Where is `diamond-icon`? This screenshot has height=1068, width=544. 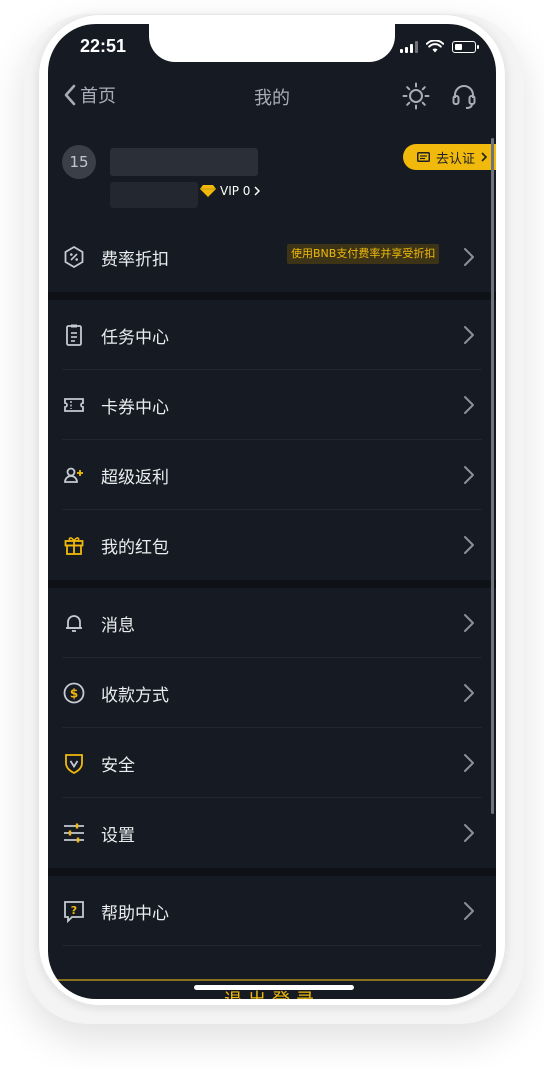 diamond-icon is located at coordinates (208, 191).